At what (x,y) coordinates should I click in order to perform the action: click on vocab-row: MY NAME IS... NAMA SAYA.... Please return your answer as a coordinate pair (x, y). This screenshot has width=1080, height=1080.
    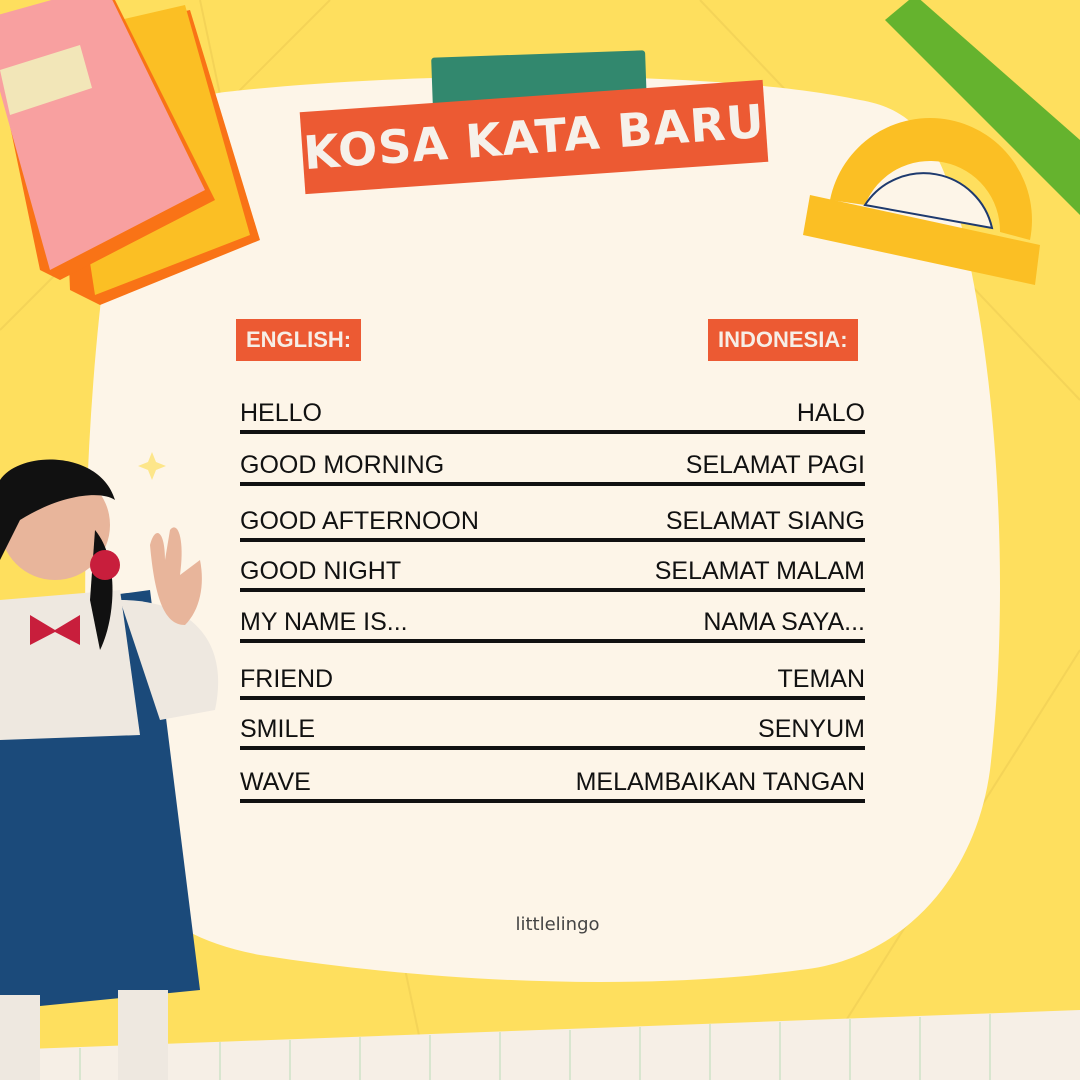
    Looking at the image, I should click on (552, 623).